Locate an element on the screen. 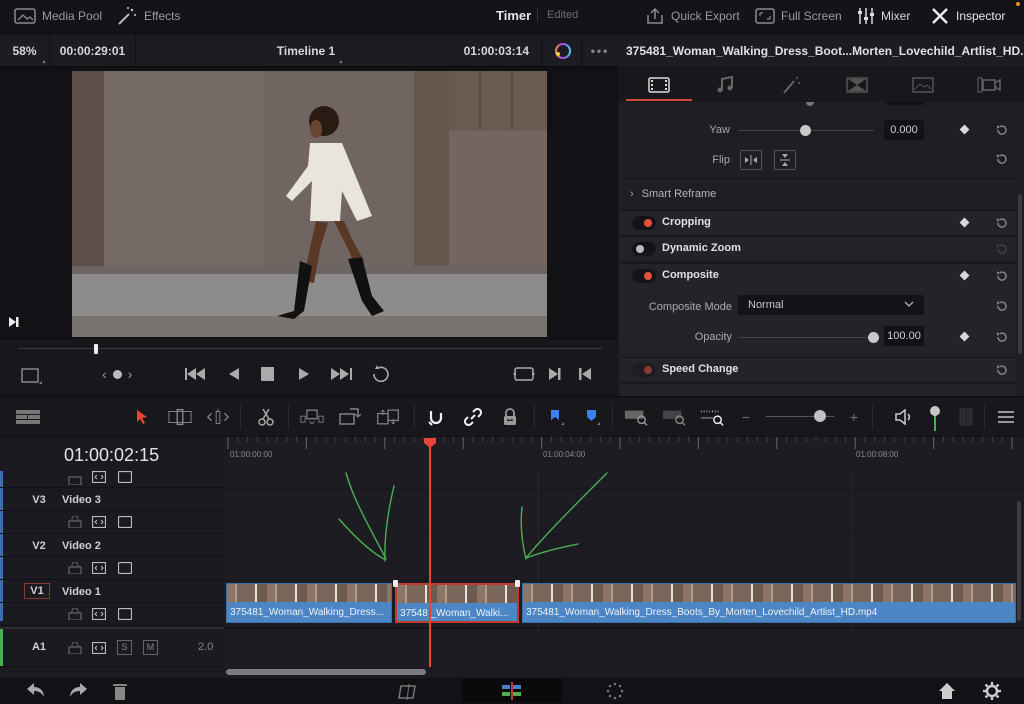  quick-export-button: Quick Export is located at coordinates (692, 16).